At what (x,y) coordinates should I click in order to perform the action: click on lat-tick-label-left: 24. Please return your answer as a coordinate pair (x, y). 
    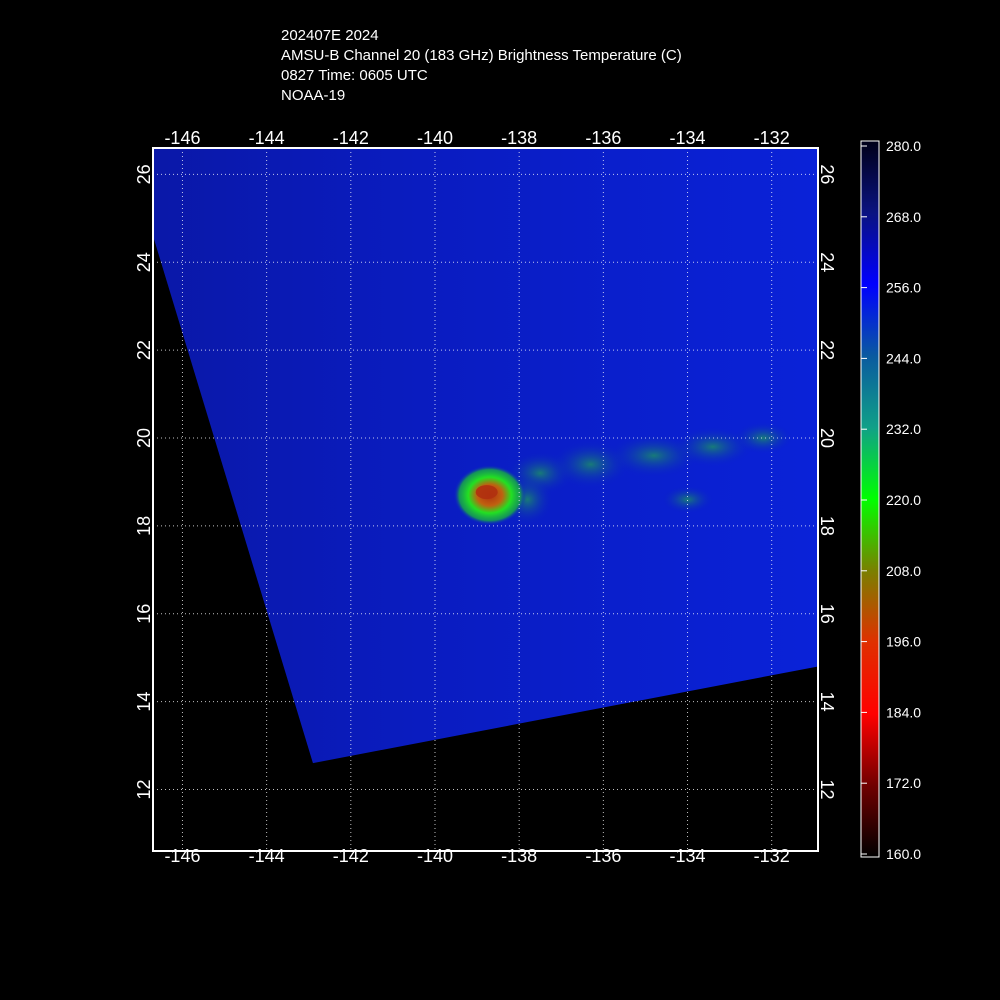
    Looking at the image, I should click on (144, 262).